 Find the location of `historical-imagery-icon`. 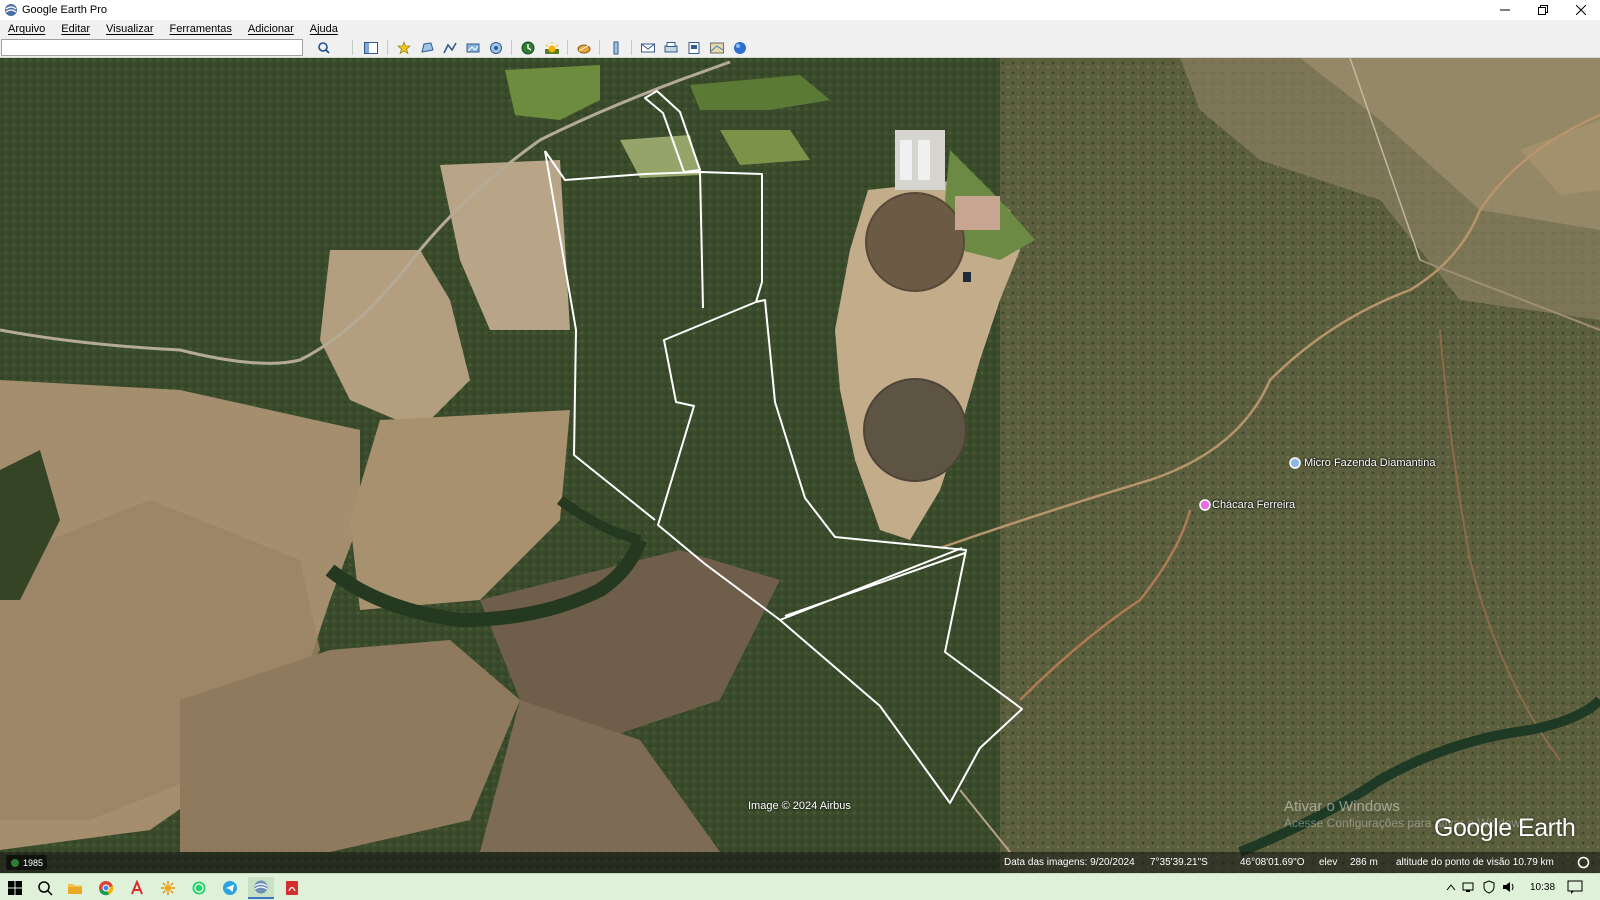

historical-imagery-icon is located at coordinates (528, 47).